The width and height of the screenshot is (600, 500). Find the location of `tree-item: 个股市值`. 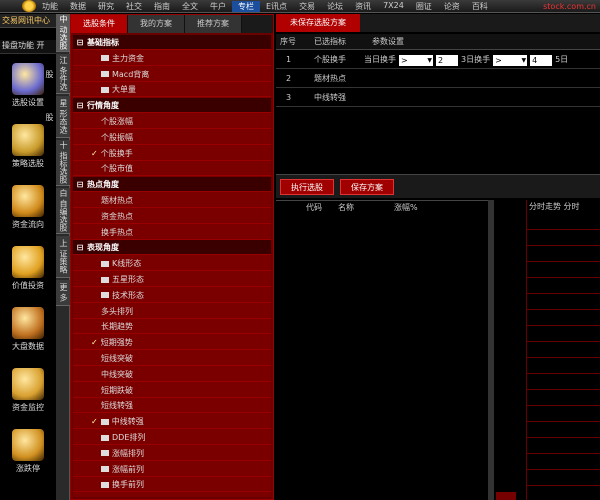

tree-item: 个股市值 is located at coordinates (172, 169).